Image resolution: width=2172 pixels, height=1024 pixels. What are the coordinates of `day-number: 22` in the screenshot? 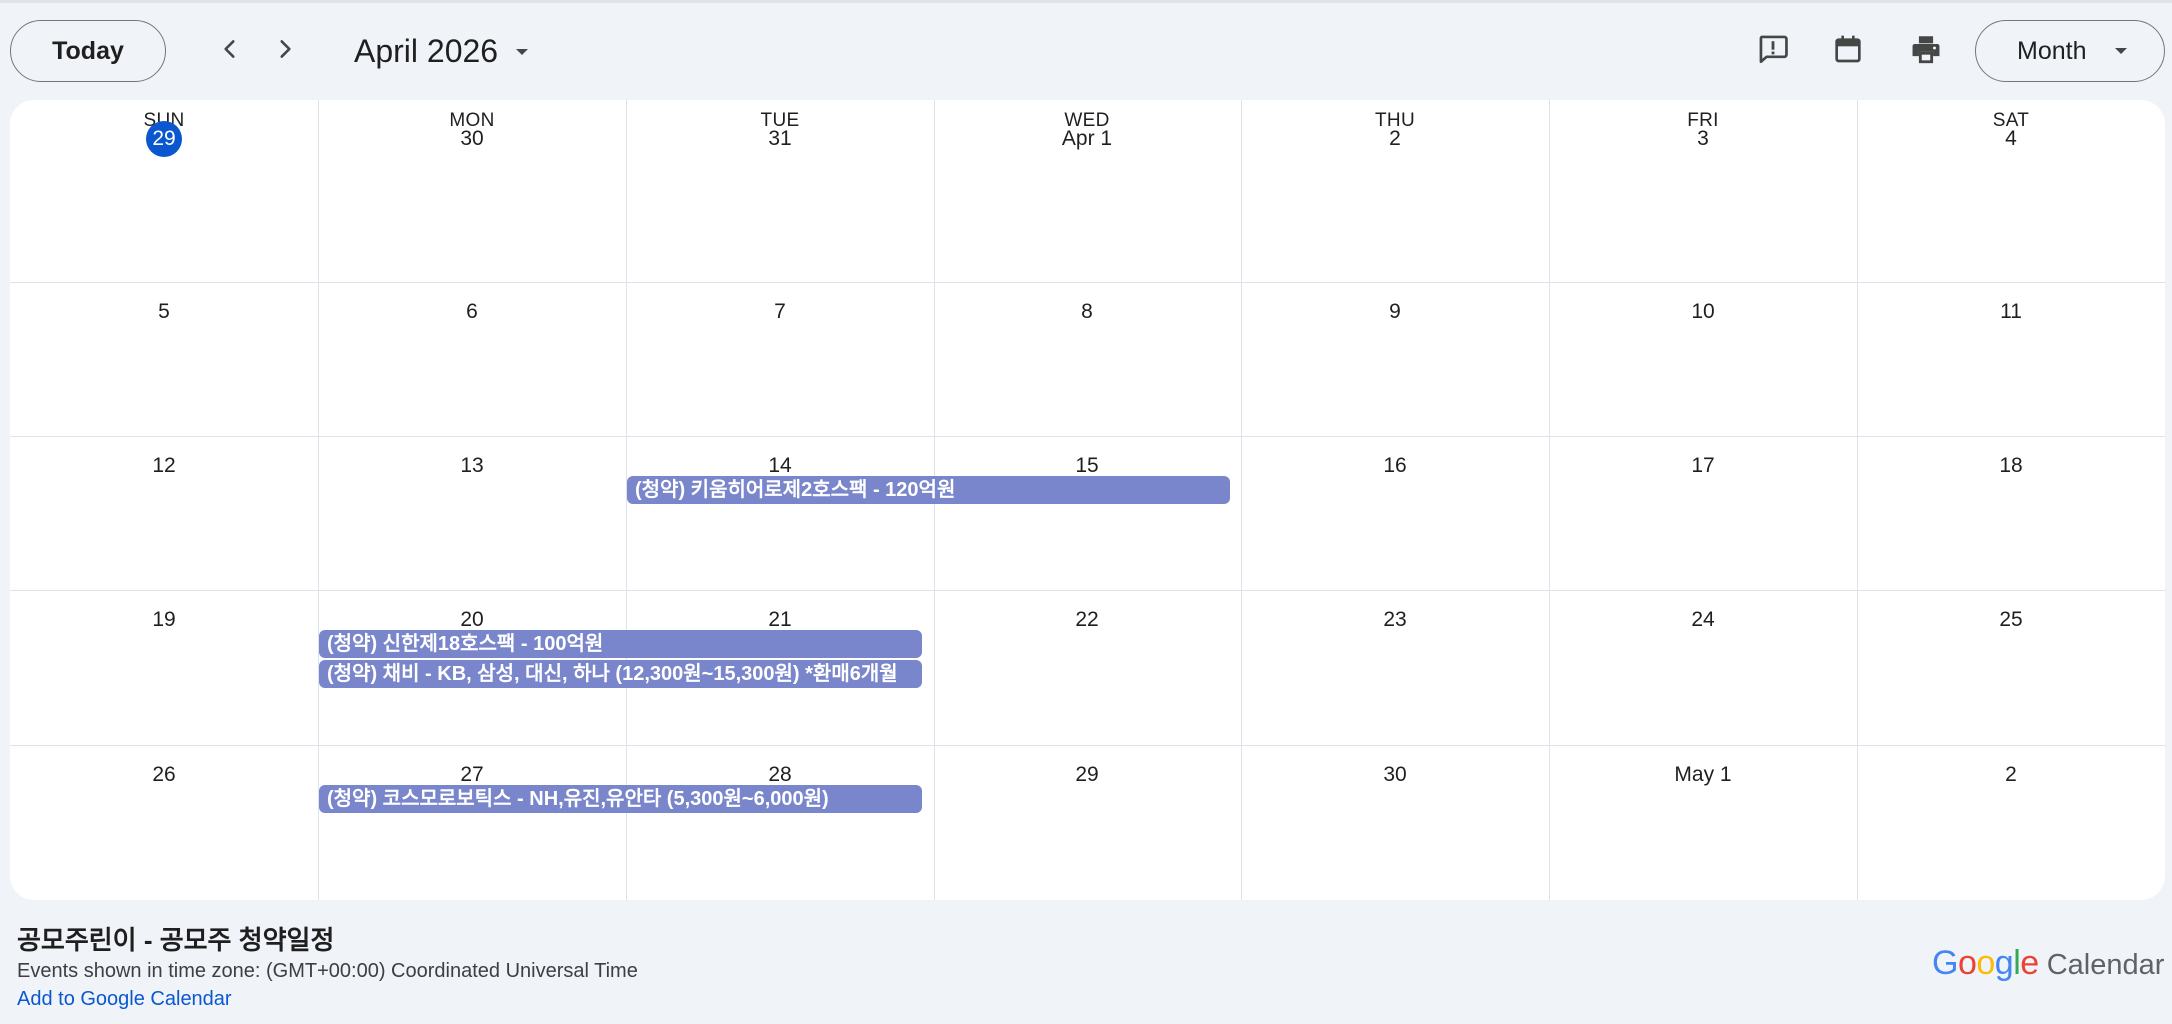 It's located at (1087, 620).